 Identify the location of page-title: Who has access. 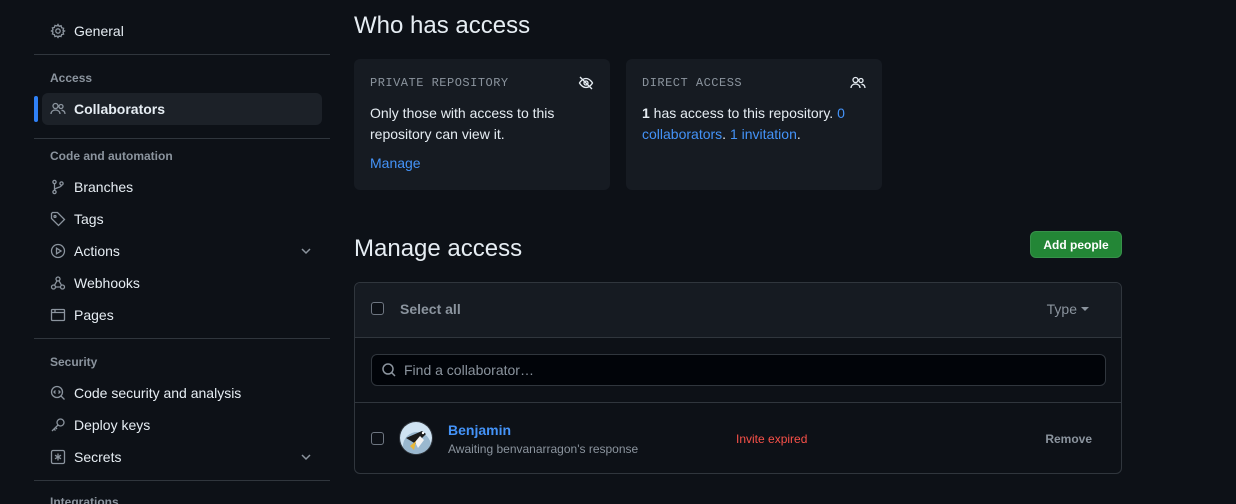
(442, 25).